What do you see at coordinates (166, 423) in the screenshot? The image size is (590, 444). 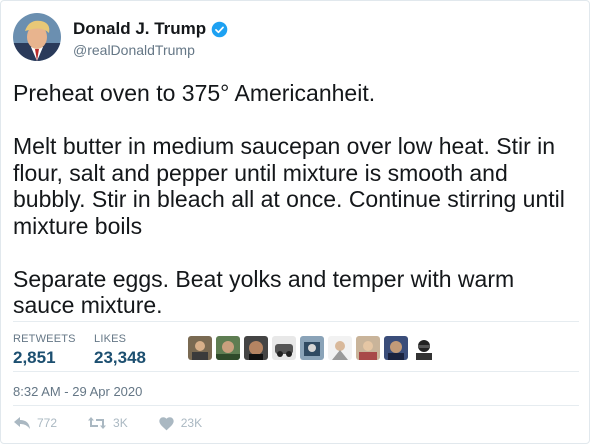 I see `heart-icon` at bounding box center [166, 423].